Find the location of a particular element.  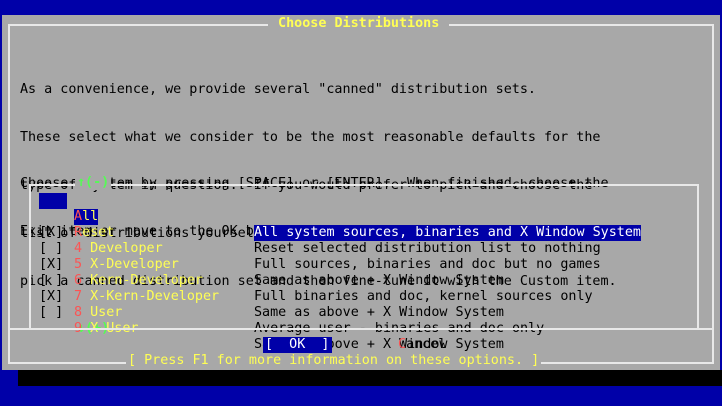

item-label-rest: ll is located at coordinates (90, 216).